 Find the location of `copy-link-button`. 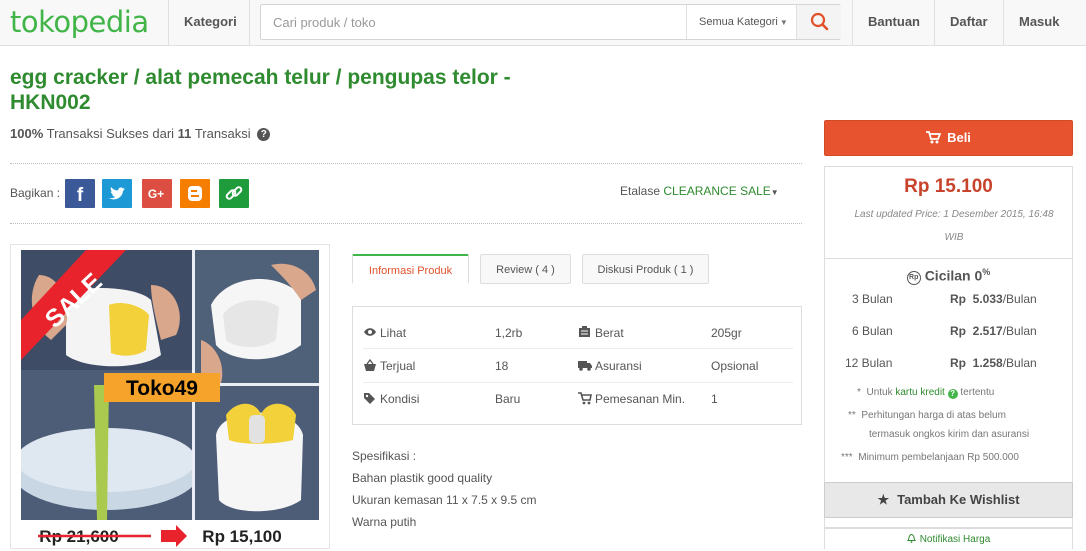

copy-link-button is located at coordinates (234, 193).